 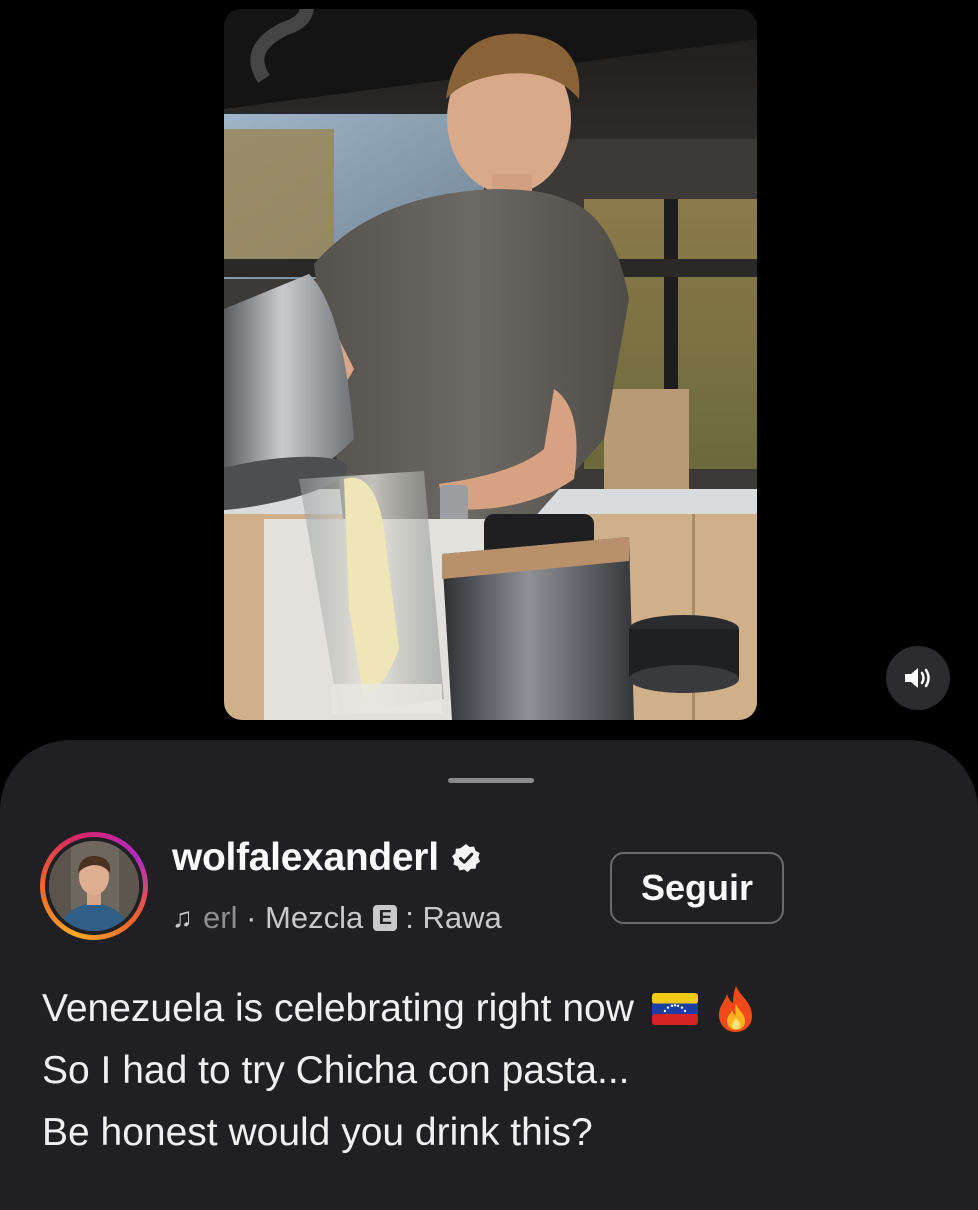 What do you see at coordinates (465, 858) in the screenshot?
I see `verified-badge-icon` at bounding box center [465, 858].